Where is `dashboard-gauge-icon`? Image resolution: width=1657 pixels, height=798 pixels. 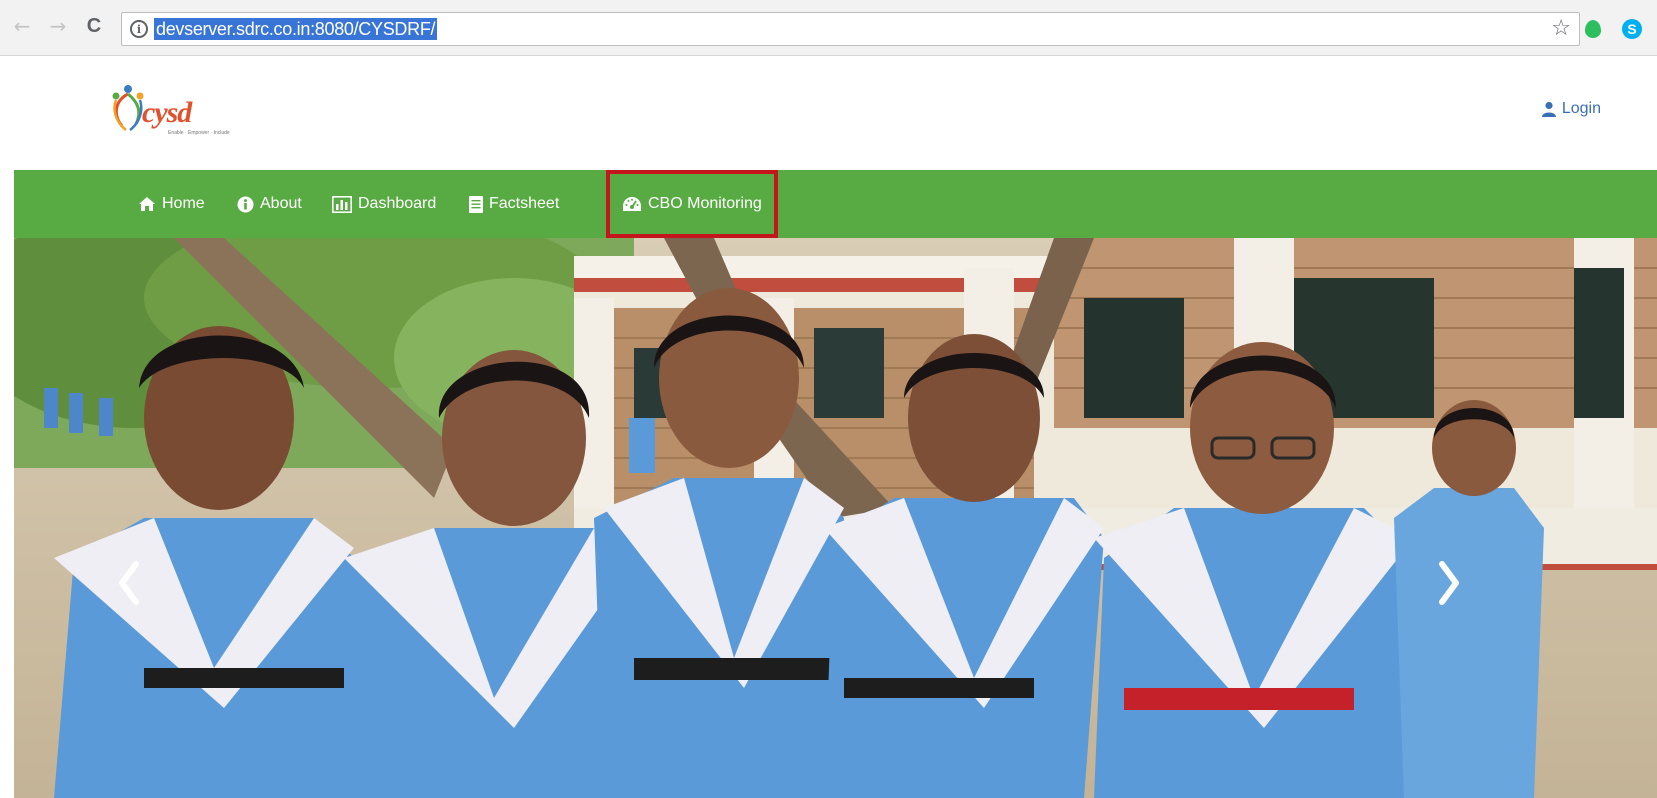 dashboard-gauge-icon is located at coordinates (632, 203).